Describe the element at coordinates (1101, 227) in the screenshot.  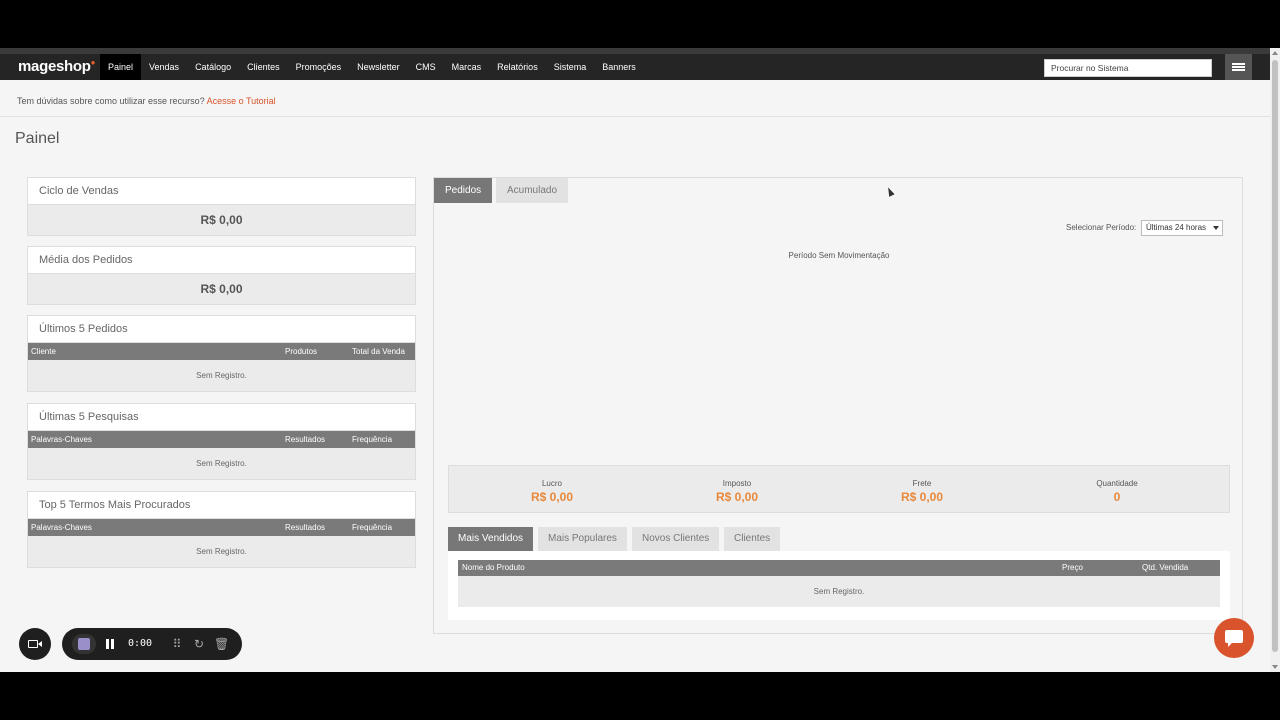
I see `period-label: Selecionar Período:` at that location.